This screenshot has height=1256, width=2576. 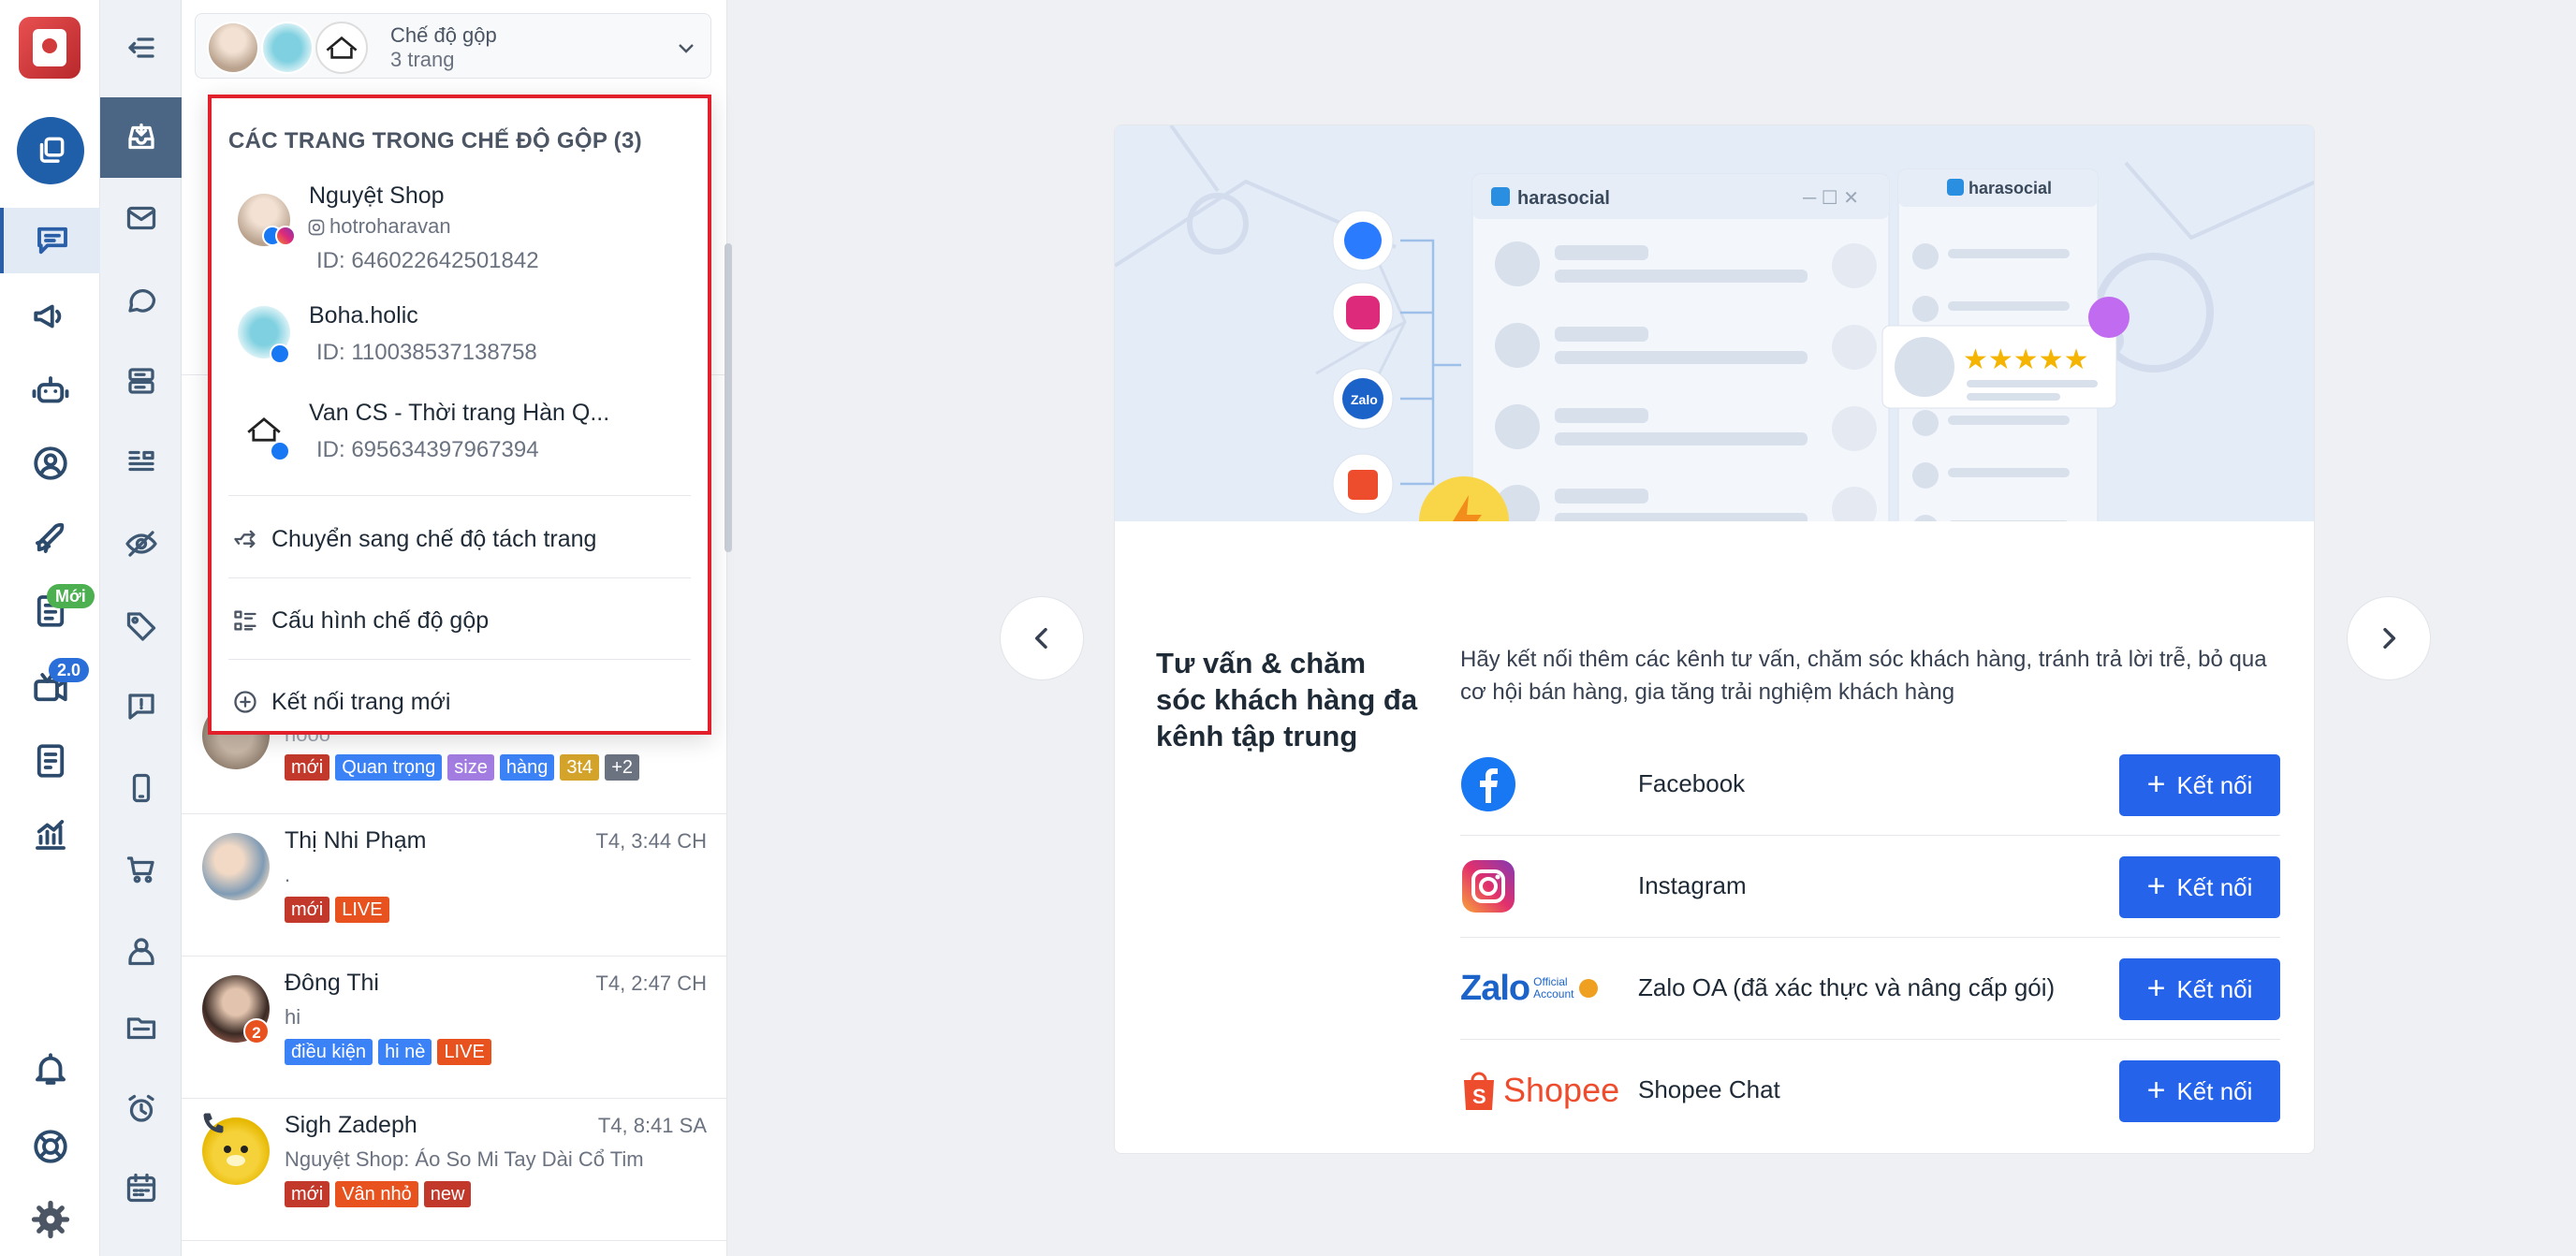 What do you see at coordinates (141, 1188) in the screenshot?
I see `calendar-icon` at bounding box center [141, 1188].